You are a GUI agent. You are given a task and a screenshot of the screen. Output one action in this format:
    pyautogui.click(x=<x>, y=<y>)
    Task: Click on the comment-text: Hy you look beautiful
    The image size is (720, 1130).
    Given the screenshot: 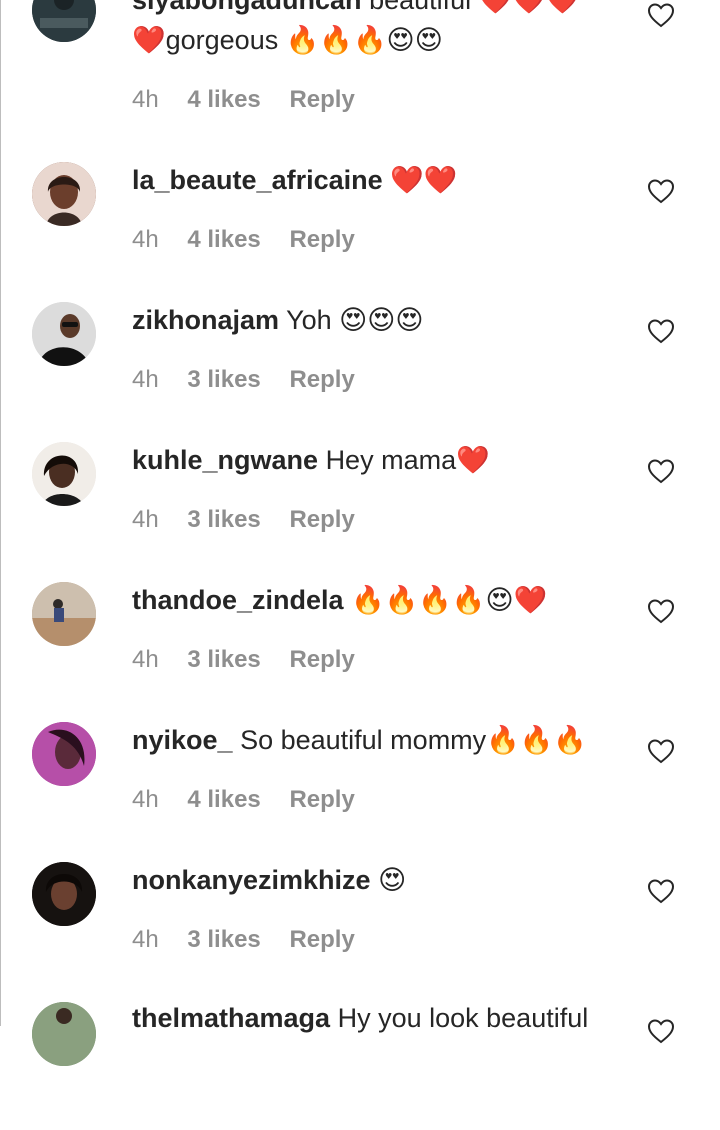 What is the action you would take?
    pyautogui.click(x=463, y=1018)
    